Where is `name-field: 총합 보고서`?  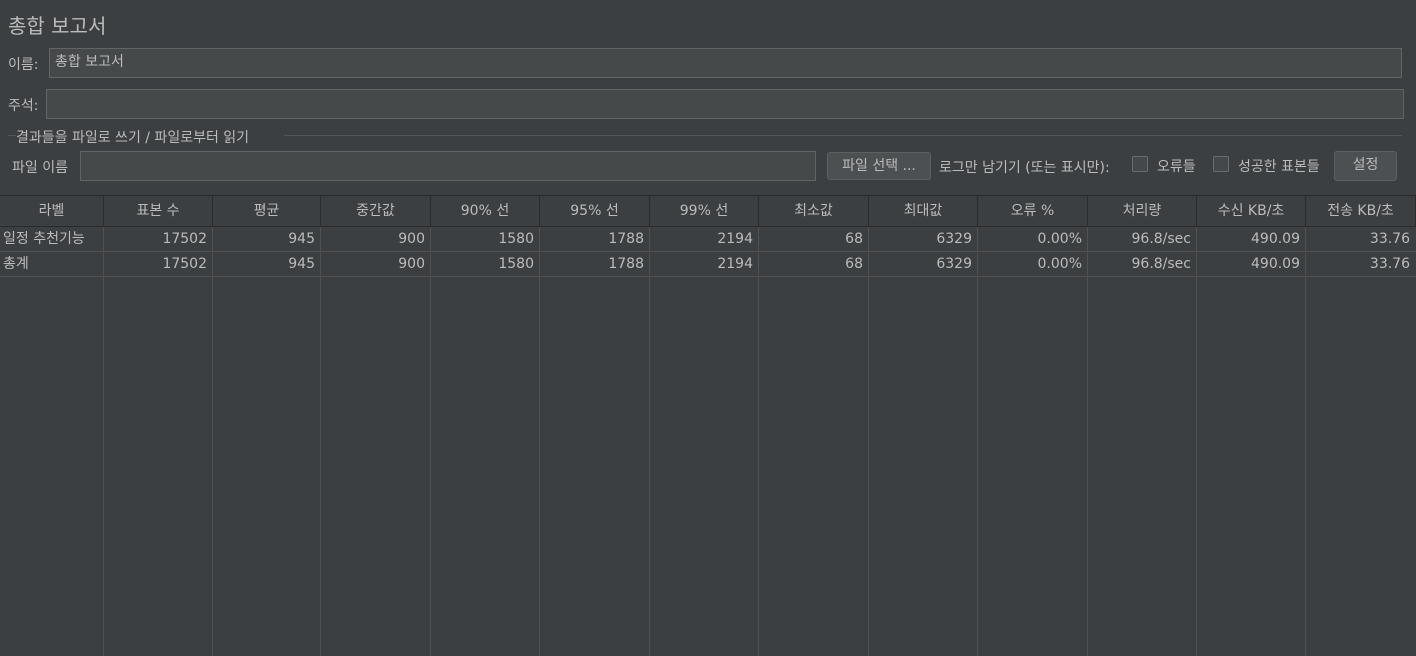 name-field: 총합 보고서 is located at coordinates (725, 63).